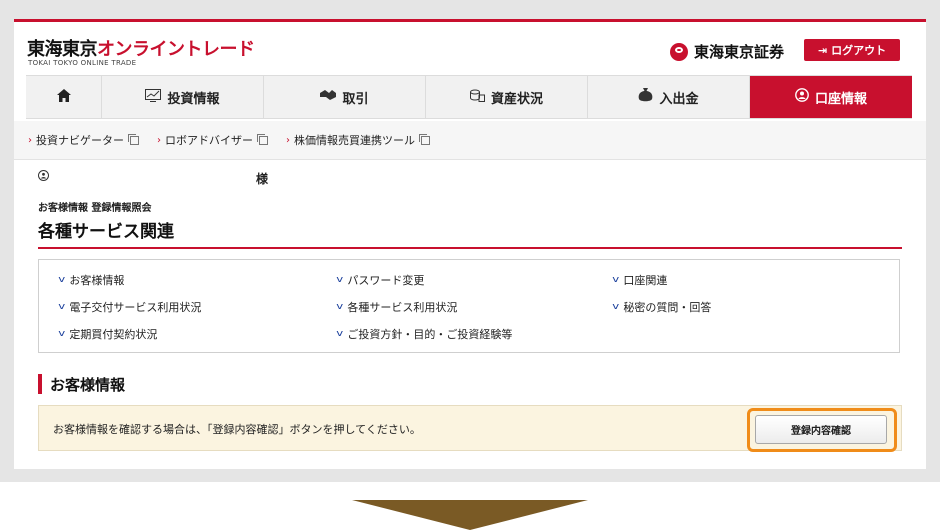 Image resolution: width=940 pixels, height=532 pixels. What do you see at coordinates (402, 307) in the screenshot?
I see `link-label: 各種サービス利用状況` at bounding box center [402, 307].